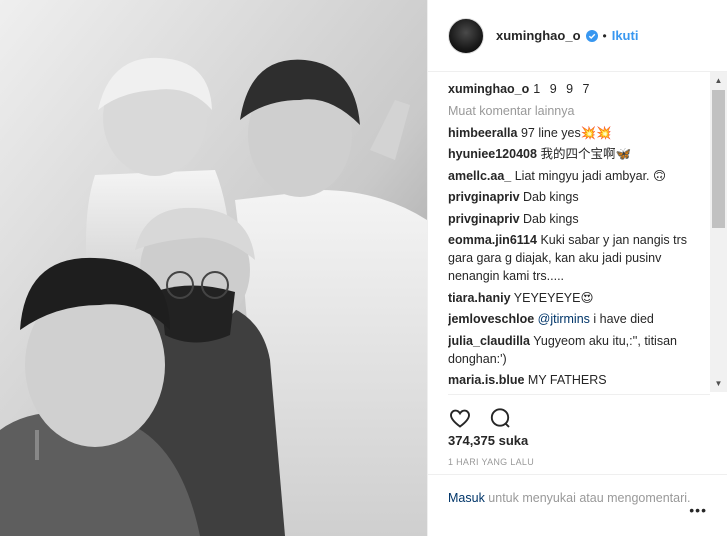 The width and height of the screenshot is (727, 536). Describe the element at coordinates (492, 154) in the screenshot. I see `comment-username: hyuniee120408` at that location.